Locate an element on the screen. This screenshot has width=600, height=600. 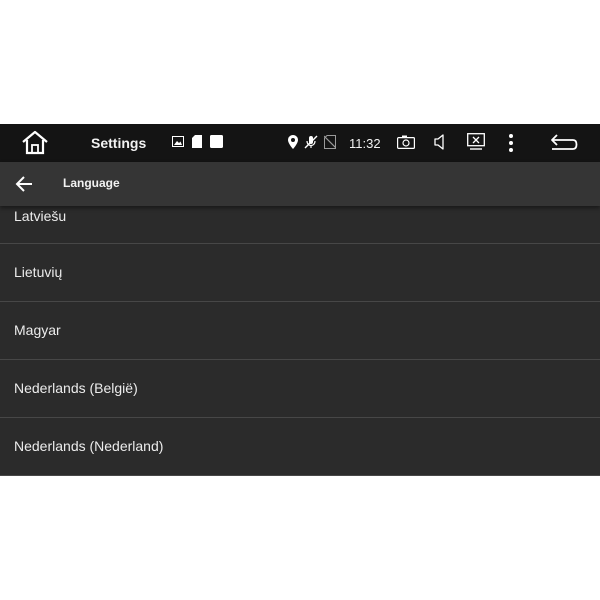
no-sim-icon is located at coordinates (330, 142).